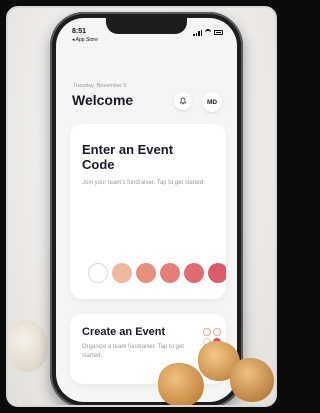  Describe the element at coordinates (212, 102) in the screenshot. I see `avatar: MD` at that location.